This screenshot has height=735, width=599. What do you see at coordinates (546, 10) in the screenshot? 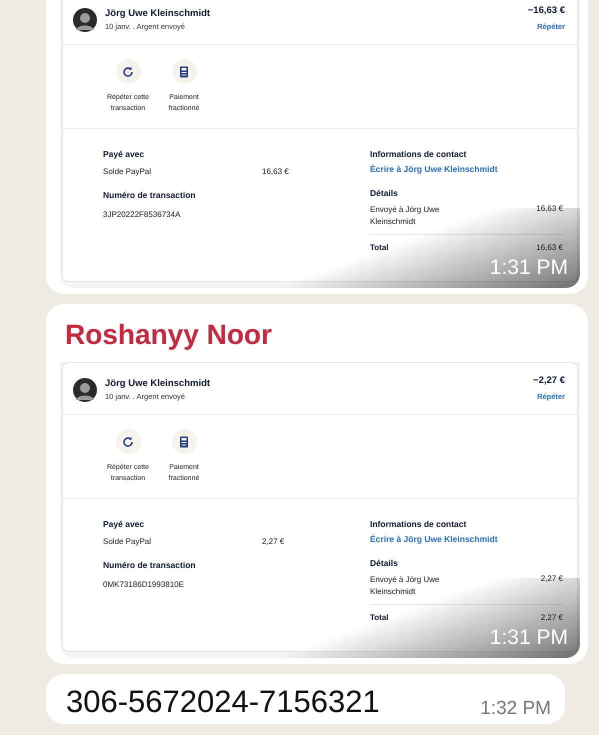
I see `transaction-amount: −16,63 €` at bounding box center [546, 10].